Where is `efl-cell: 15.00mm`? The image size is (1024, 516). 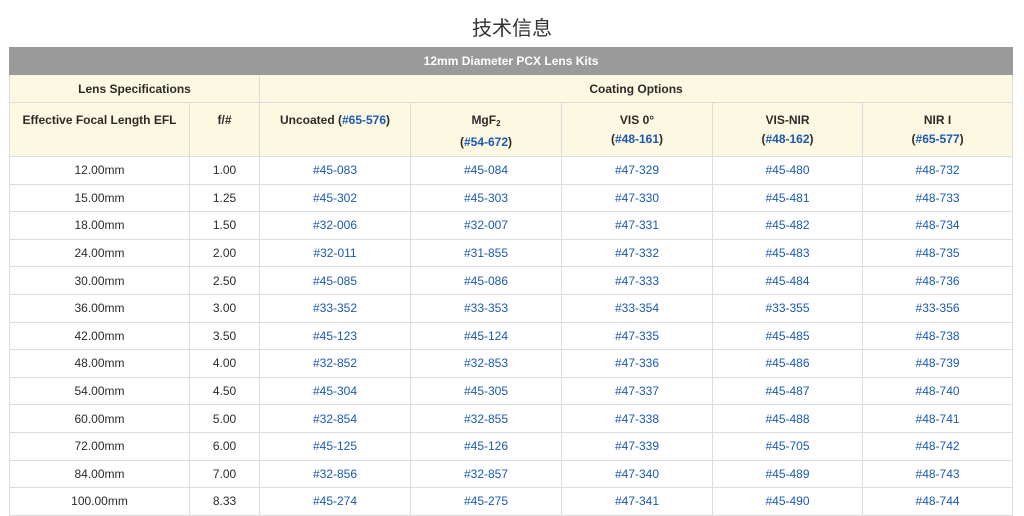
efl-cell: 15.00mm is located at coordinates (99, 198).